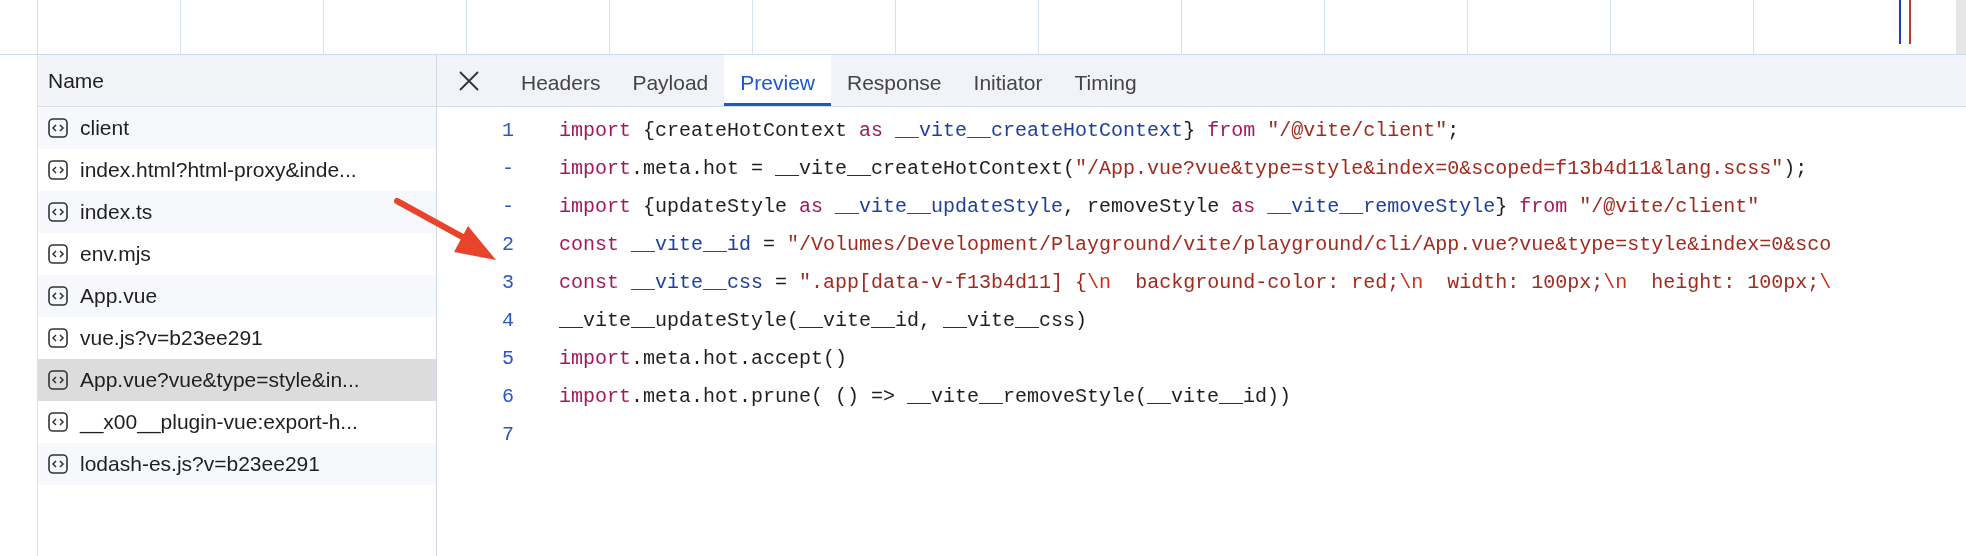 The image size is (1966, 556). Describe the element at coordinates (1183, 168) in the screenshot. I see `code-line: import.meta.hot = __vite__createHotContext("/App.vue?vue&type=style&index=0&scoped=f13b4d11&lang.scss");` at that location.